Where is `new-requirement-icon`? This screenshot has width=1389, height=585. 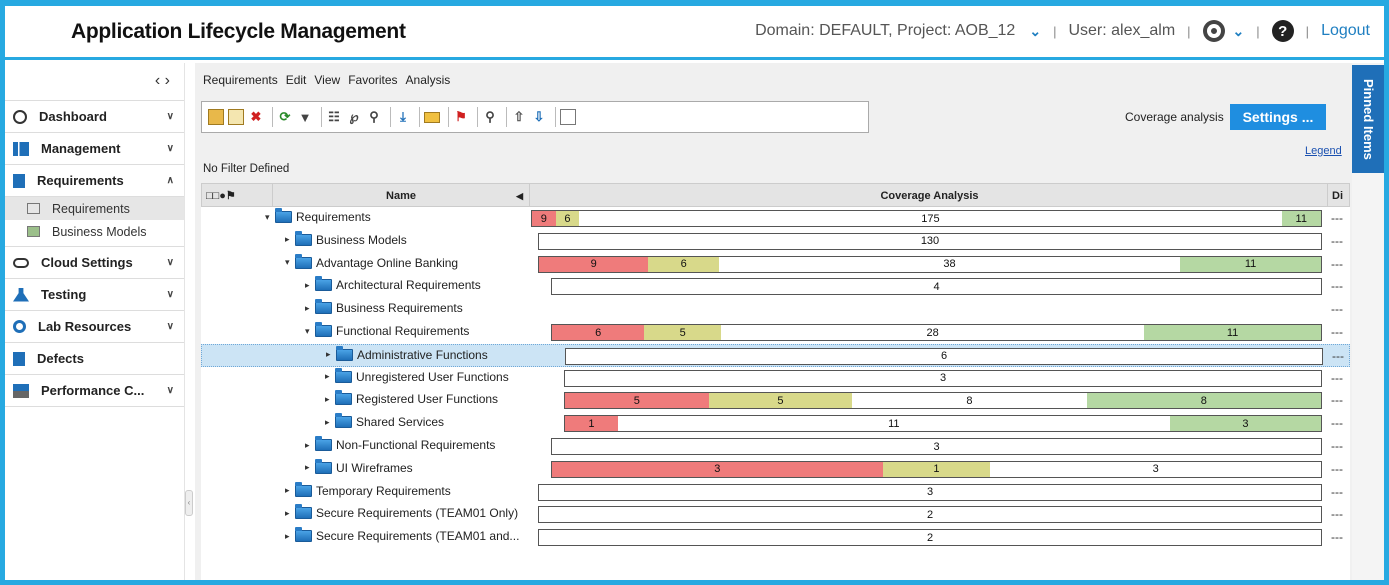
new-requirement-icon is located at coordinates (236, 117).